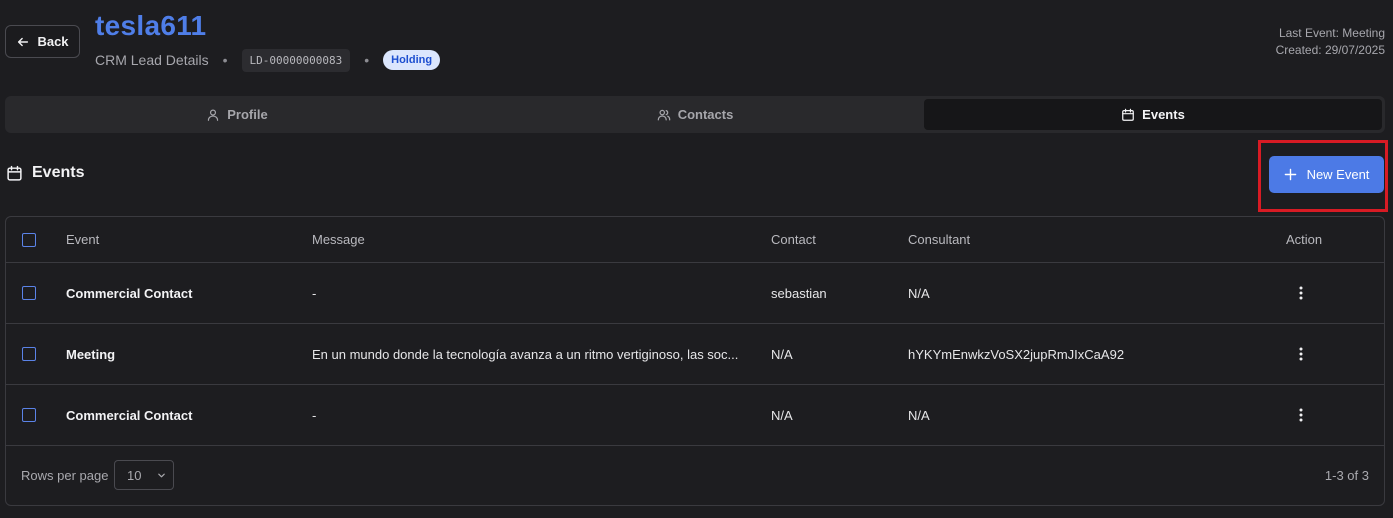  What do you see at coordinates (151, 25) in the screenshot?
I see `page-title: tesla611` at bounding box center [151, 25].